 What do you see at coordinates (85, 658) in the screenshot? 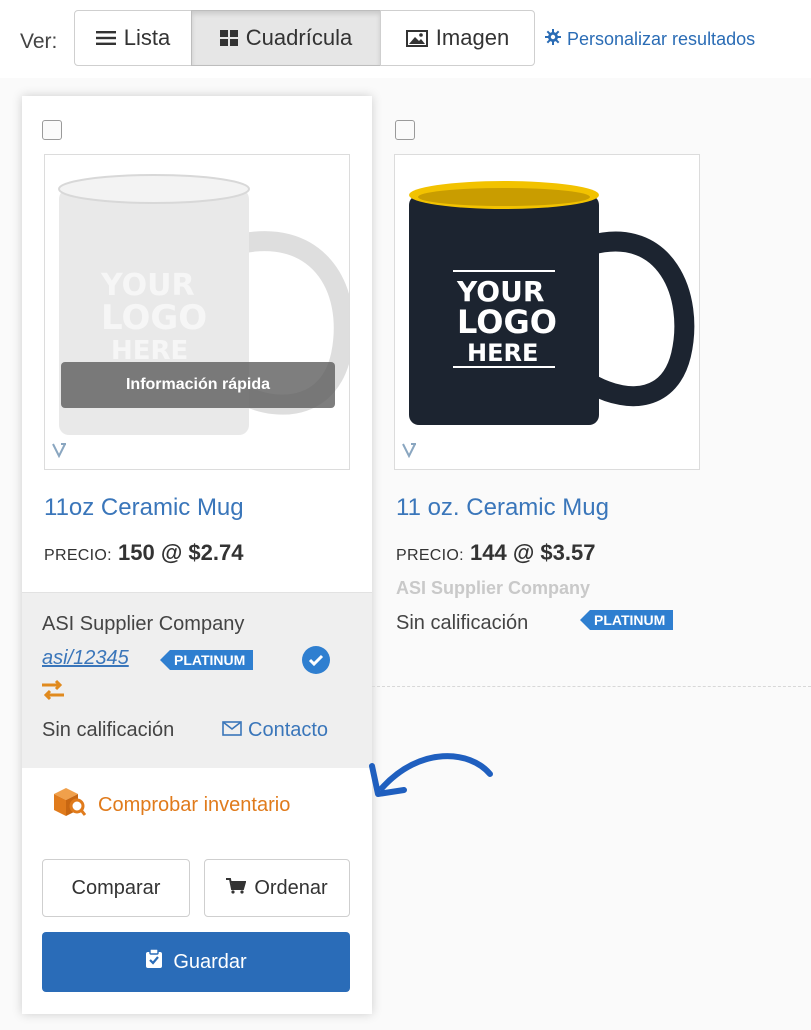
I see `asi-number-link: asi/12345` at bounding box center [85, 658].